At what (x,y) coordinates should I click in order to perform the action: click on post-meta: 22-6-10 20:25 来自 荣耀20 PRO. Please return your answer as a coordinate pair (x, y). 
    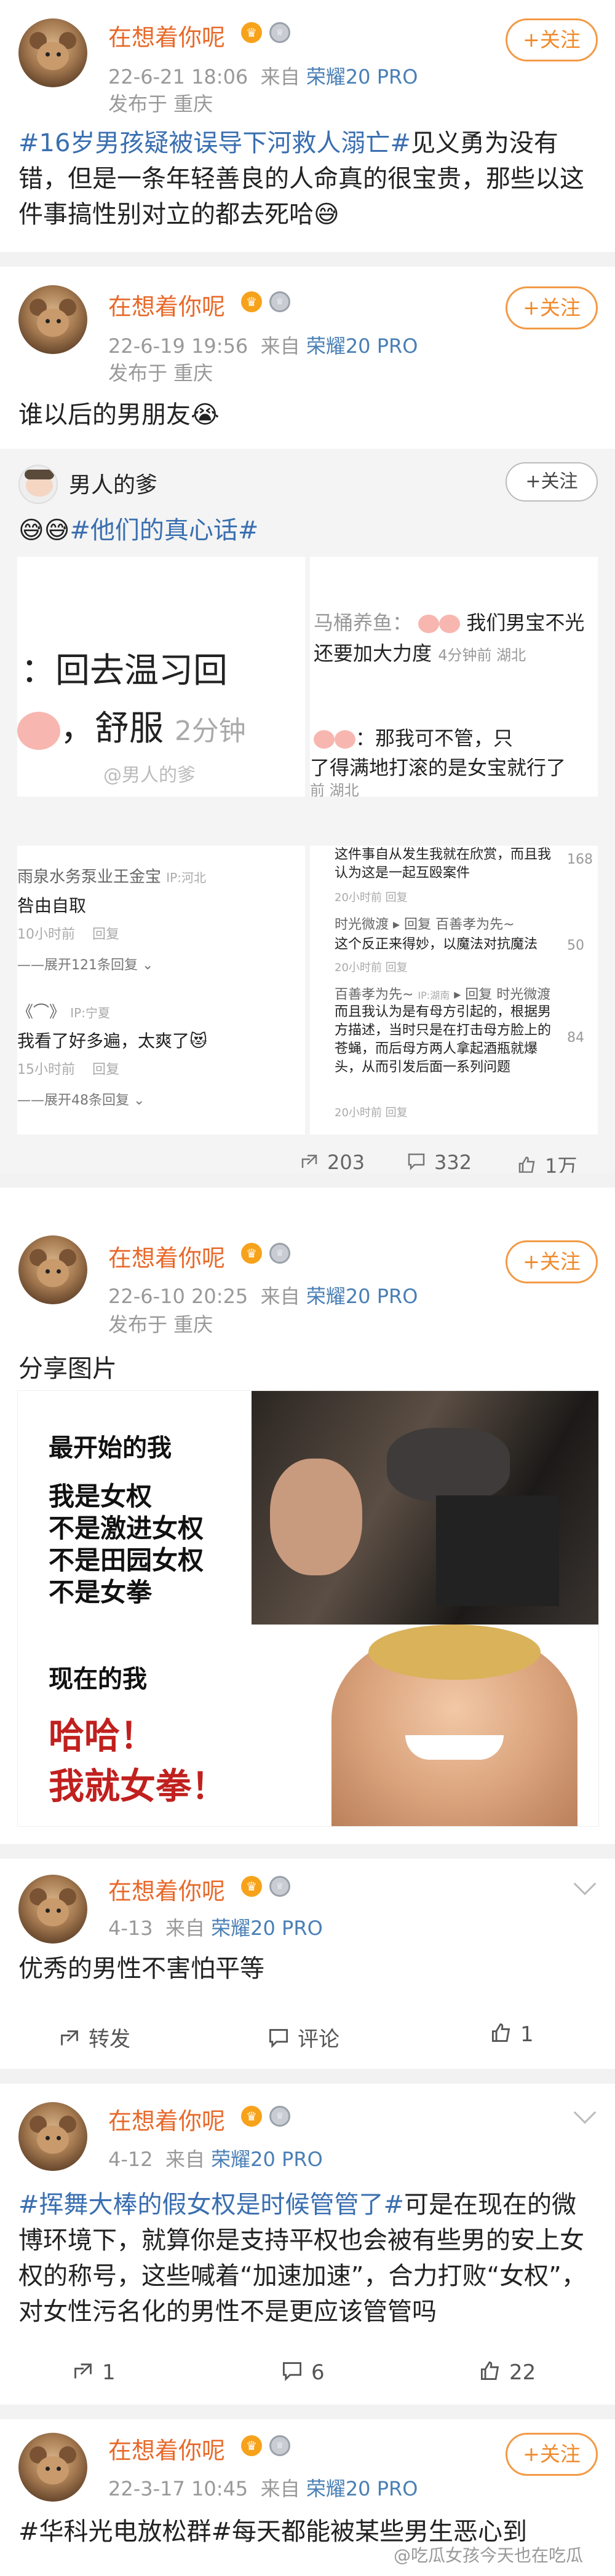
    Looking at the image, I should click on (263, 1296).